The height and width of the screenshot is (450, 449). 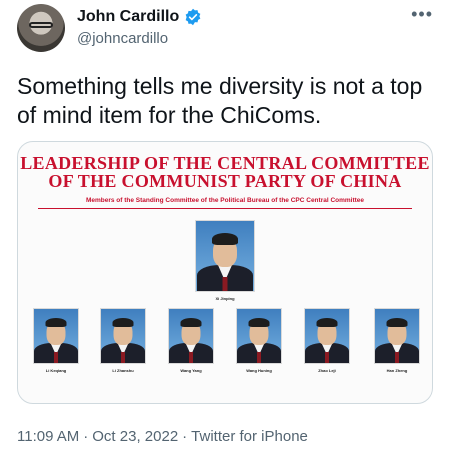 What do you see at coordinates (225, 208) in the screenshot?
I see `poster-divider` at bounding box center [225, 208].